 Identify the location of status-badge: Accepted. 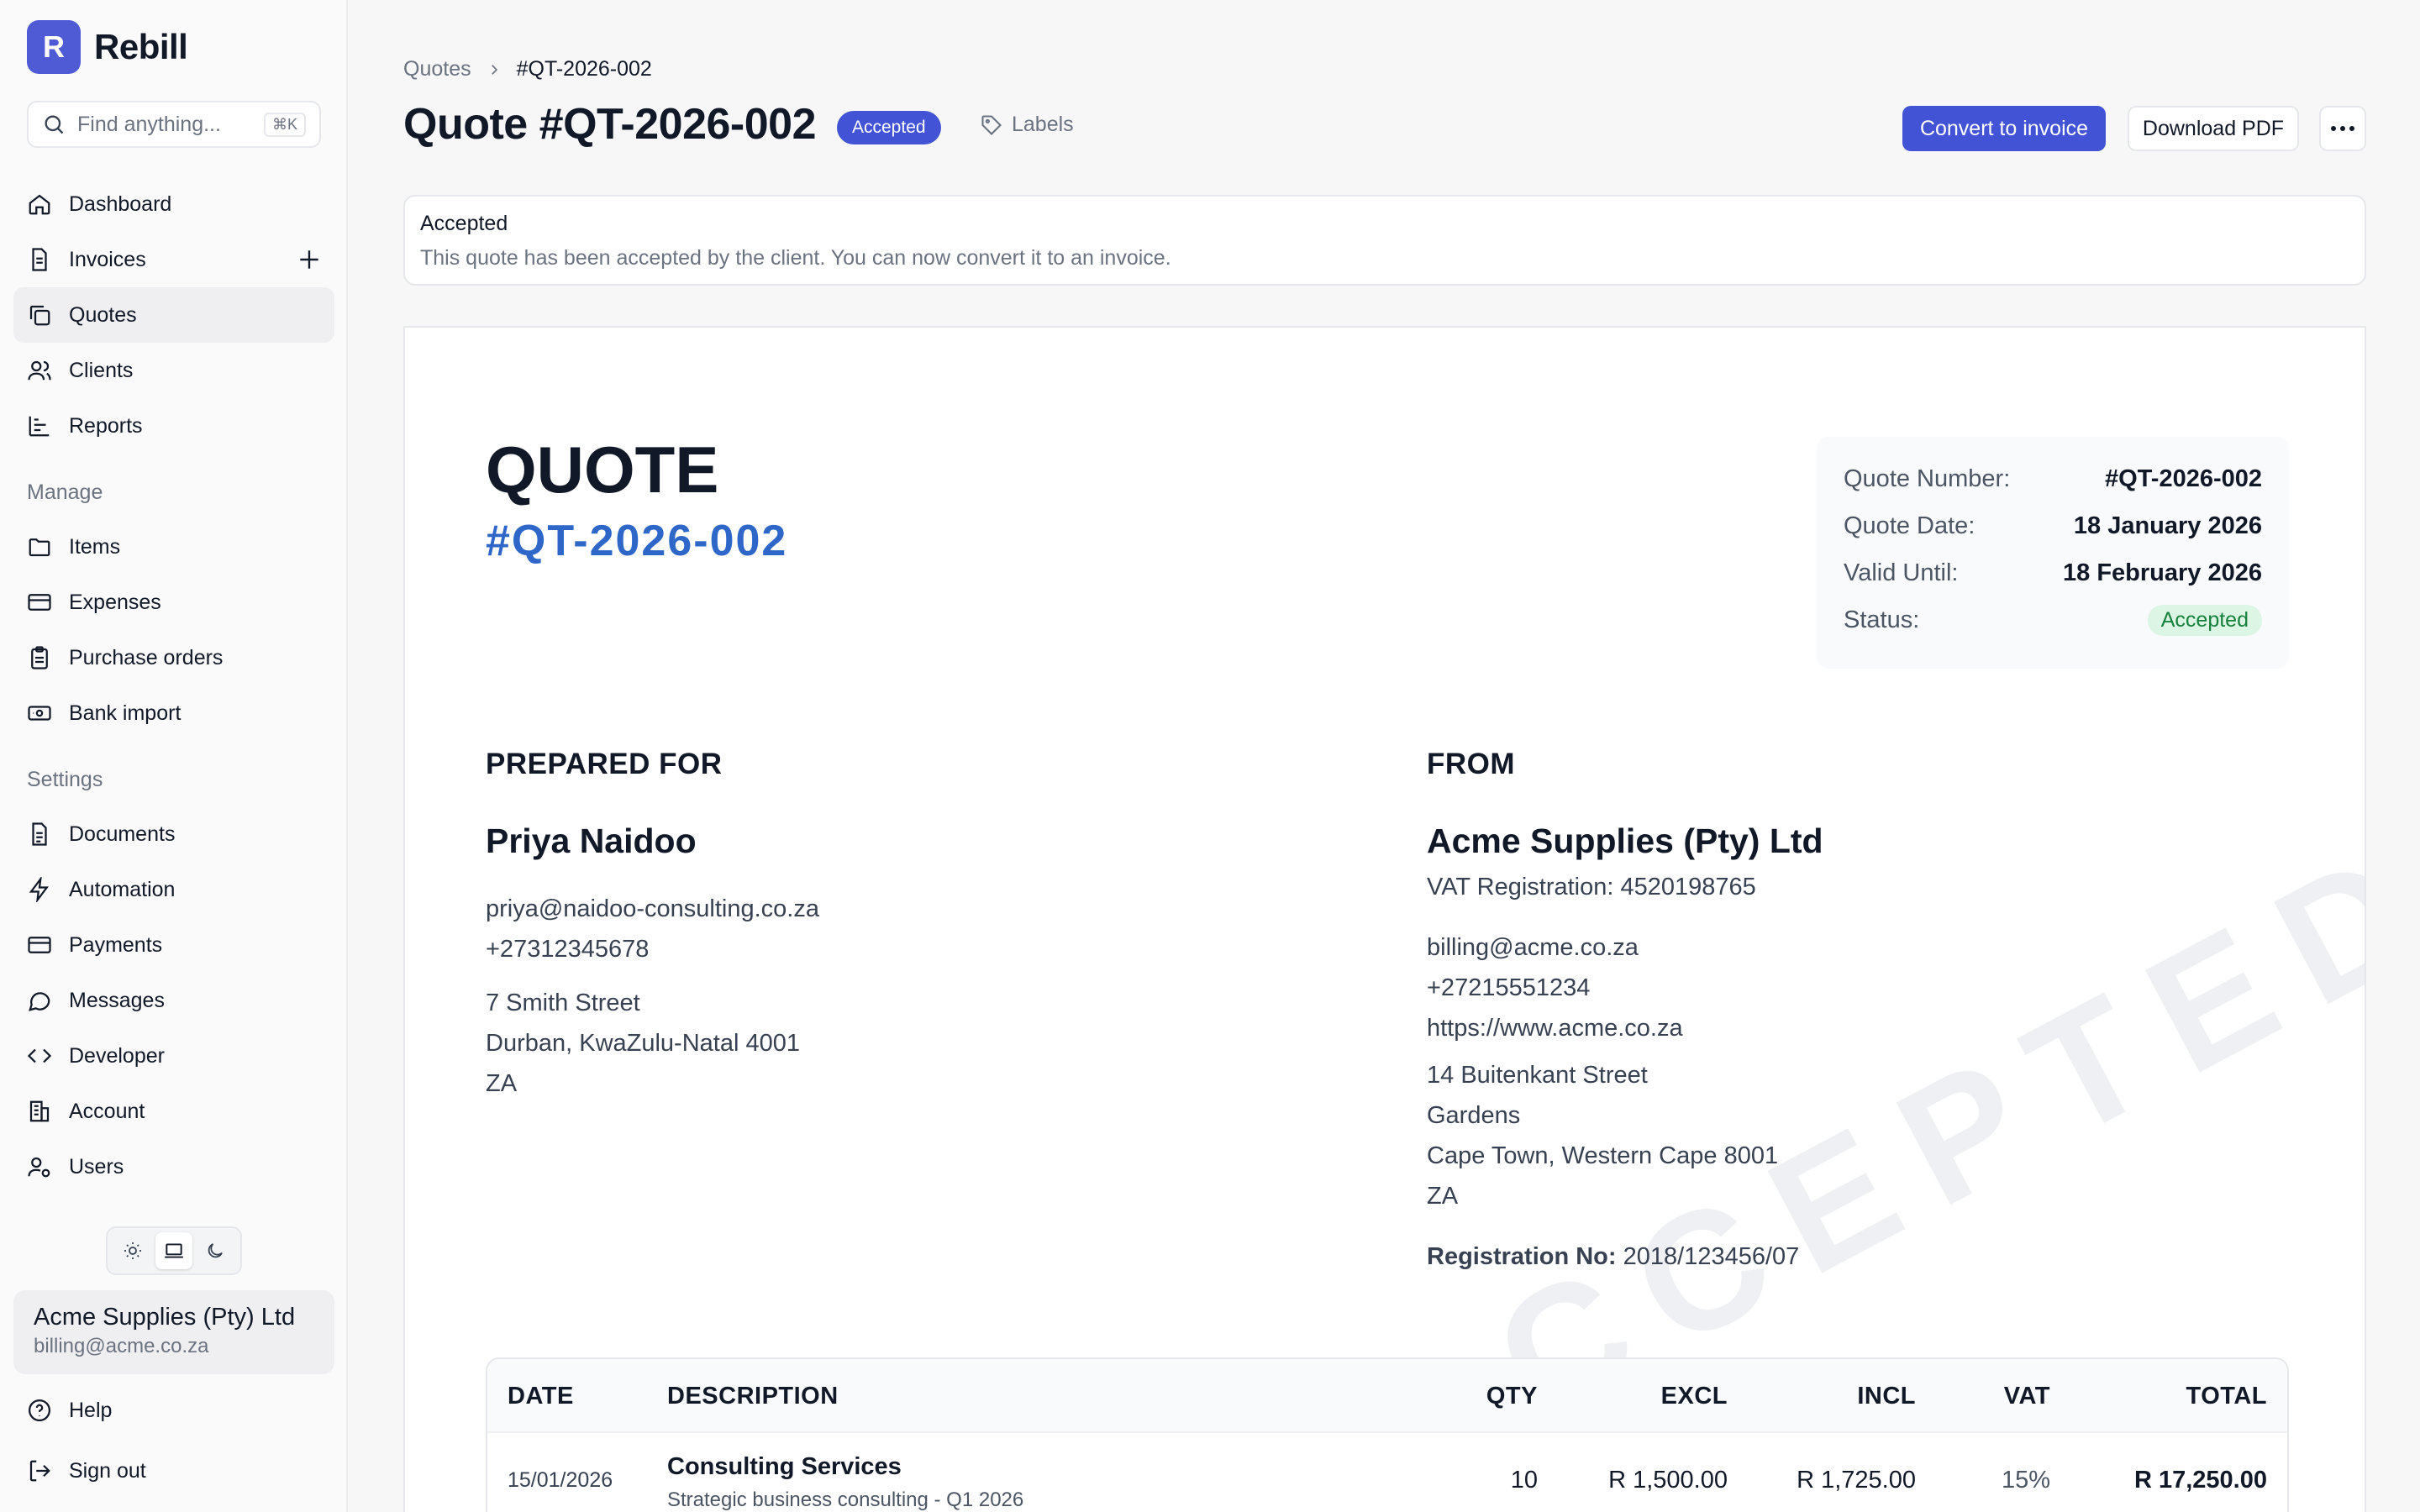
(889, 127).